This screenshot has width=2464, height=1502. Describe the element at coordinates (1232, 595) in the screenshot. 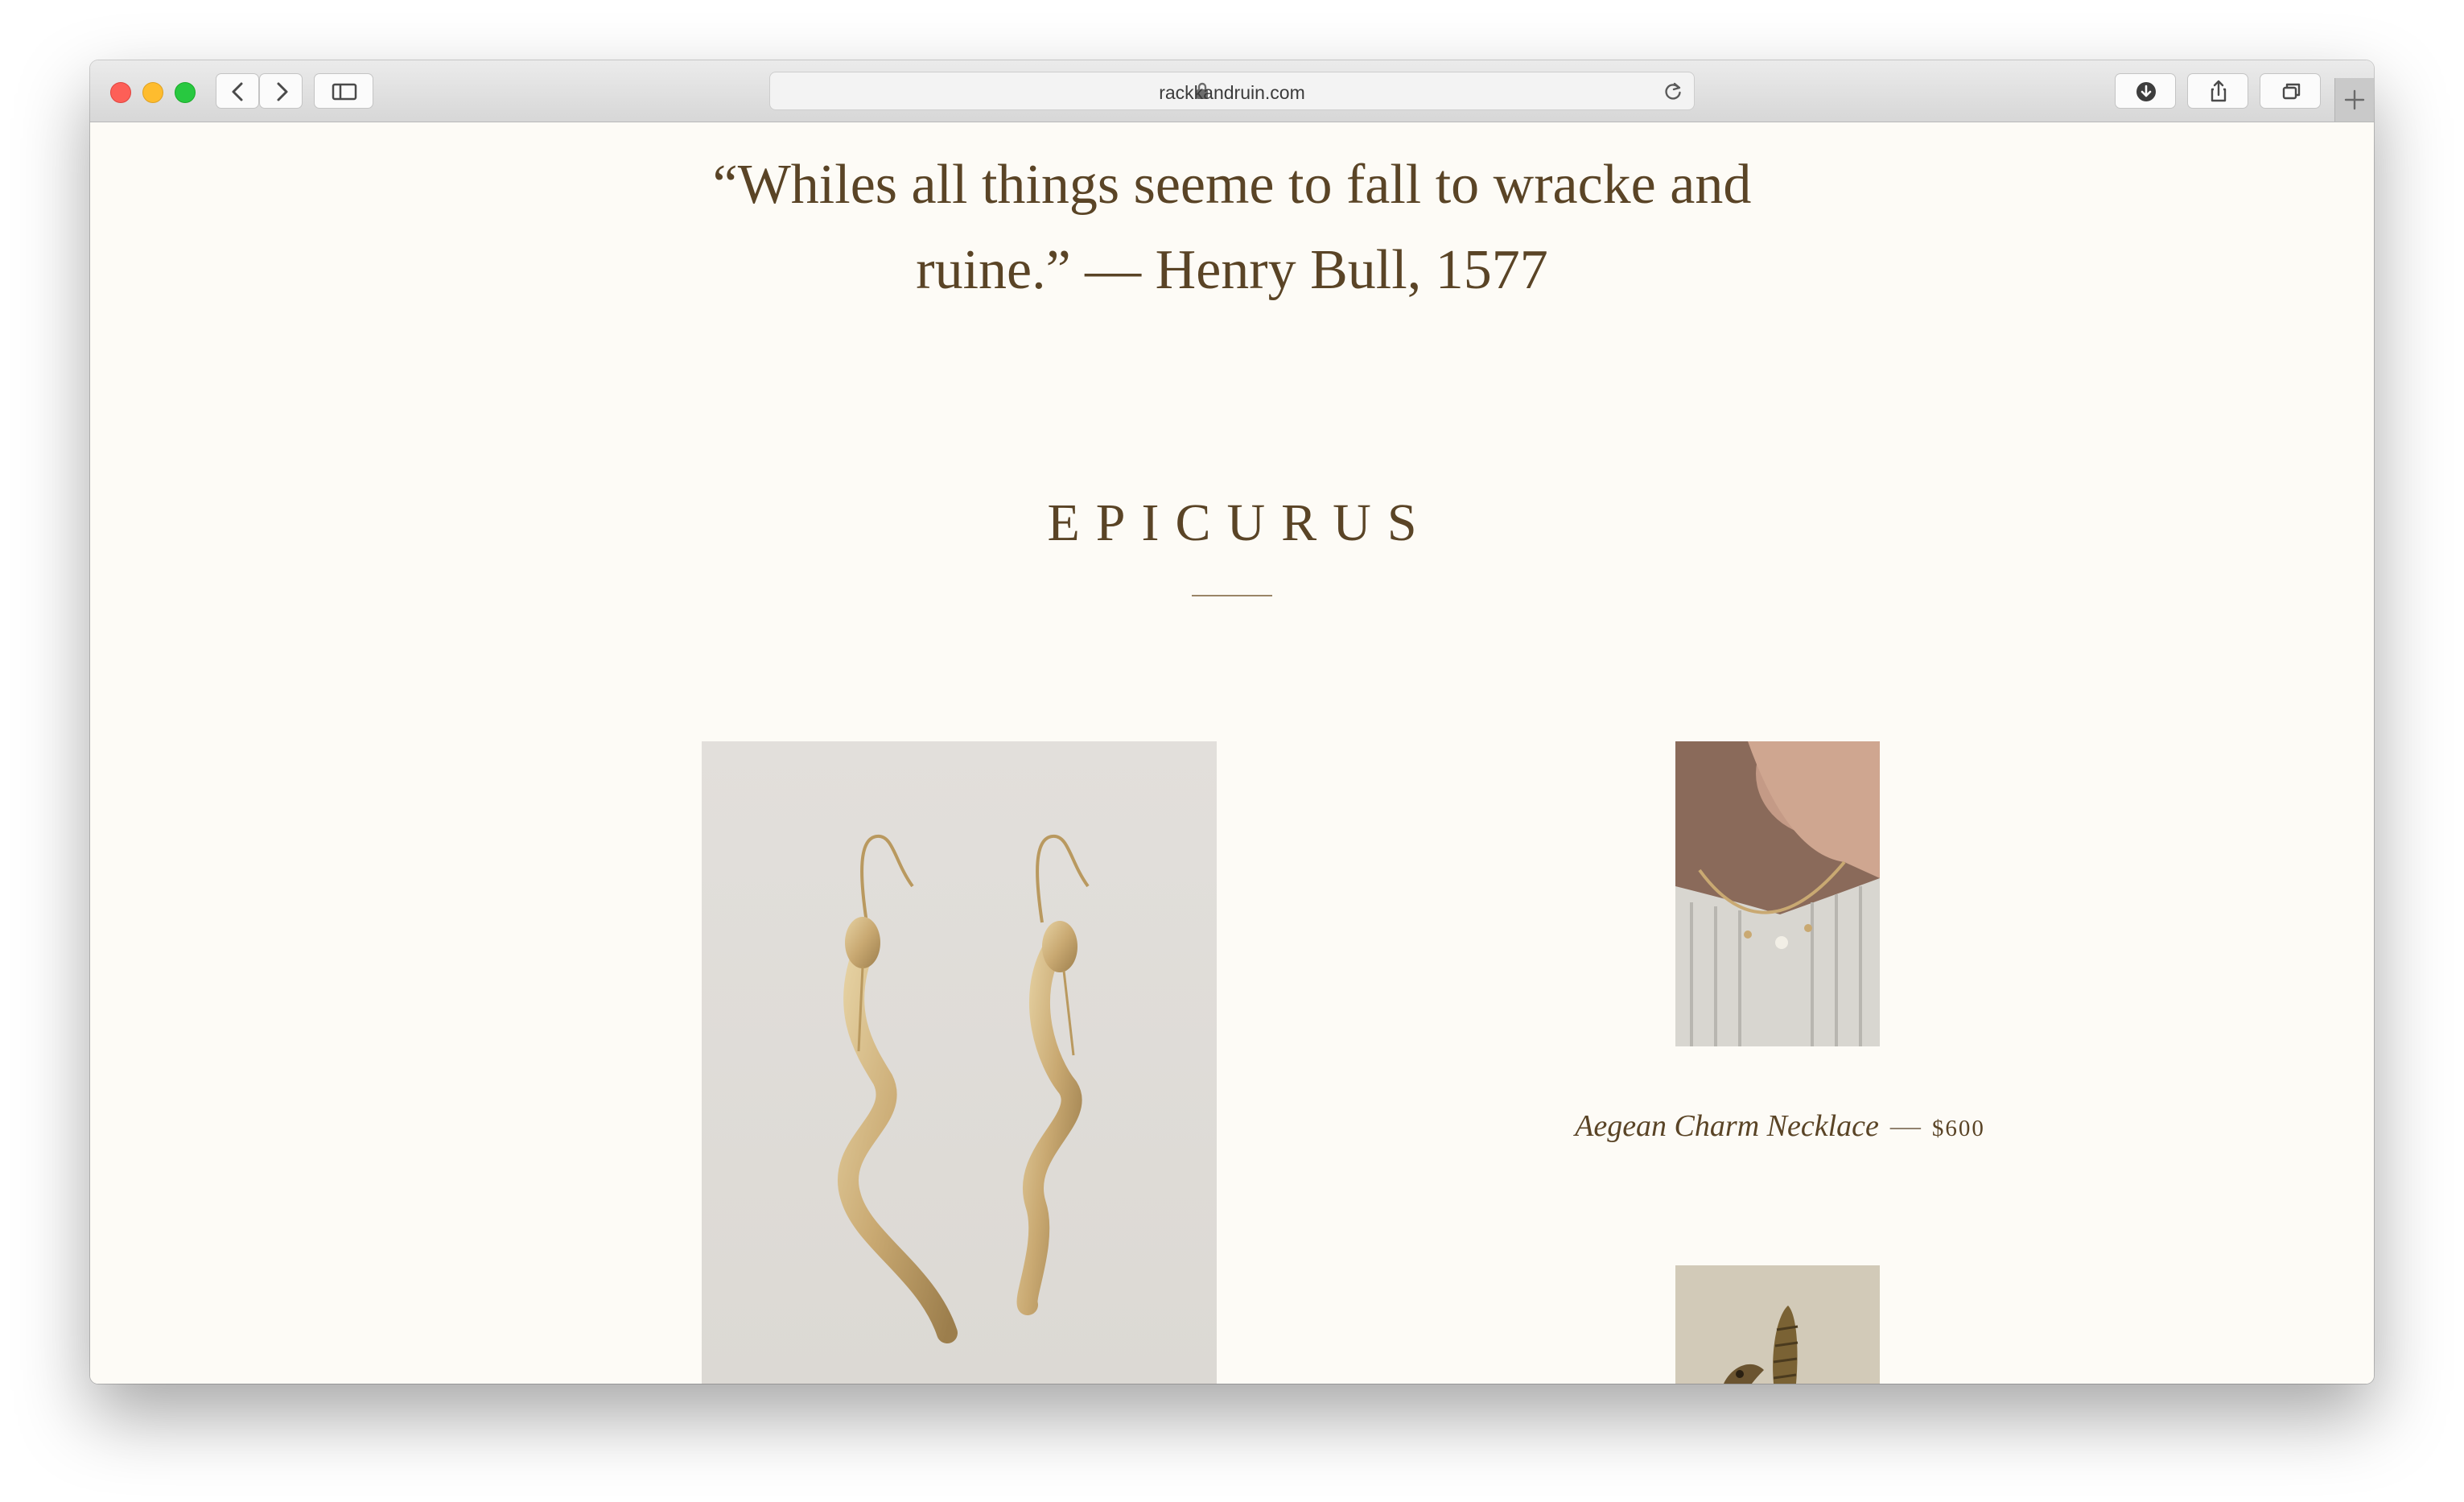

I see `title-divider` at that location.